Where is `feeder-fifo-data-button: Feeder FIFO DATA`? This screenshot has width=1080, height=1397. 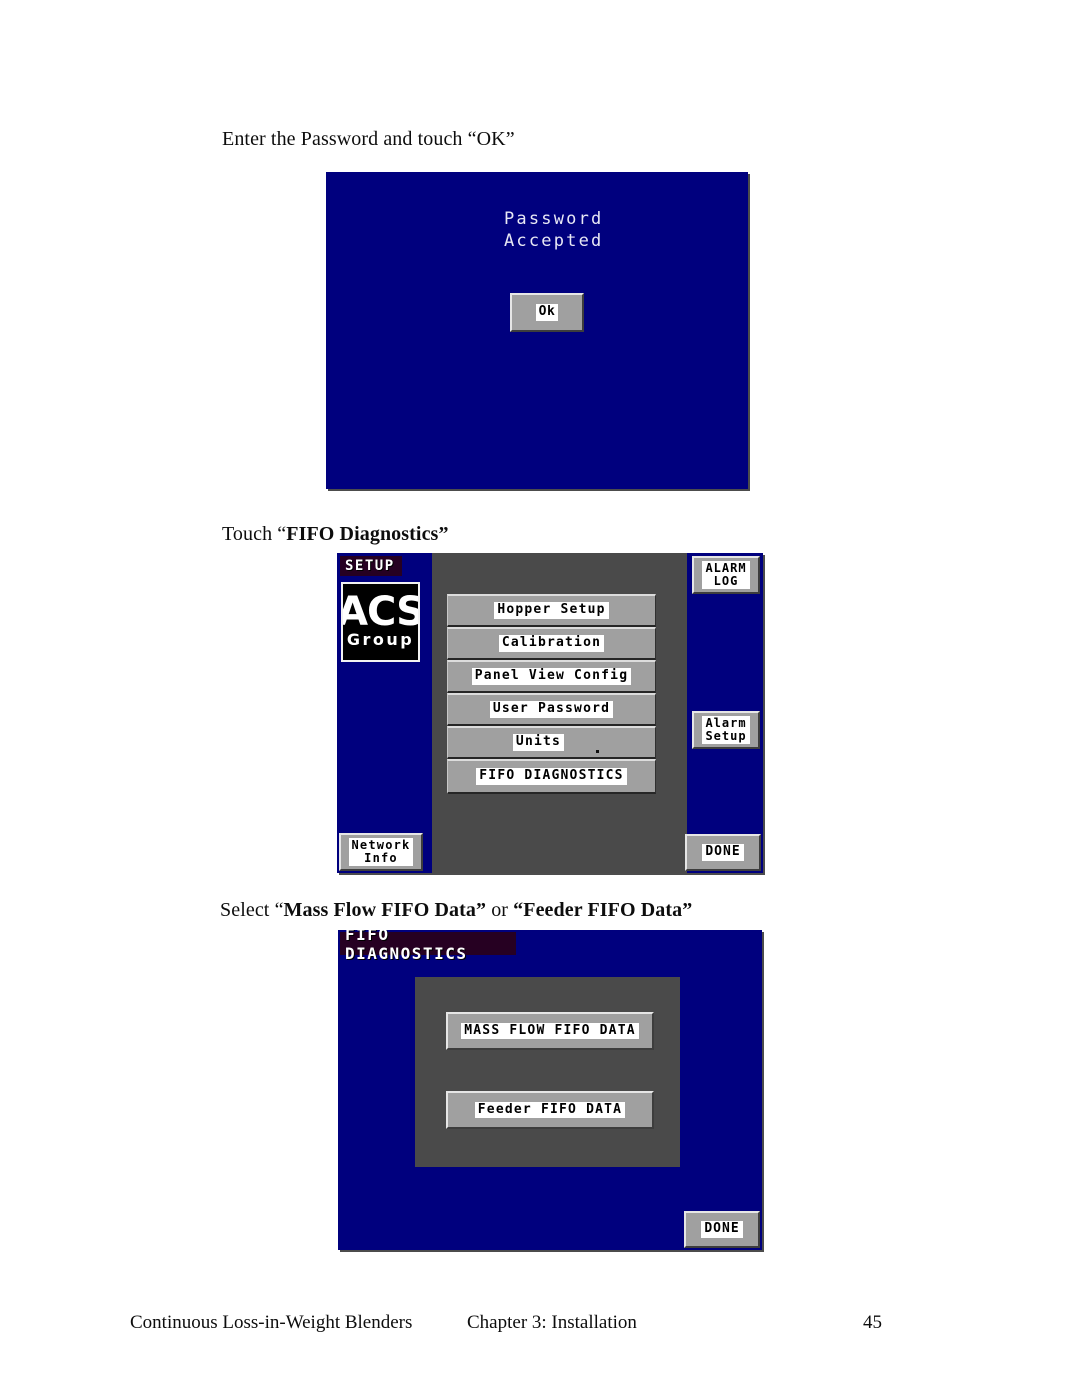
feeder-fifo-data-button: Feeder FIFO DATA is located at coordinates (550, 1110).